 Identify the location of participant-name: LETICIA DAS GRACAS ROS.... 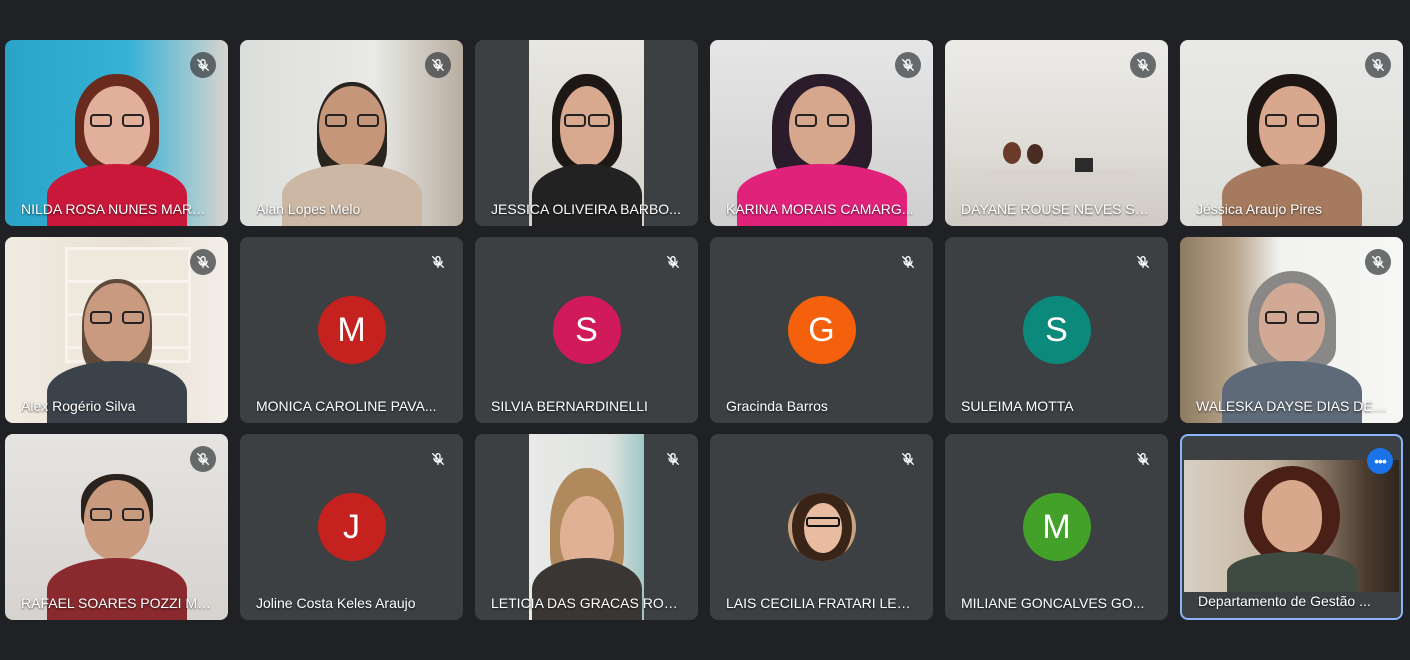
(586, 603).